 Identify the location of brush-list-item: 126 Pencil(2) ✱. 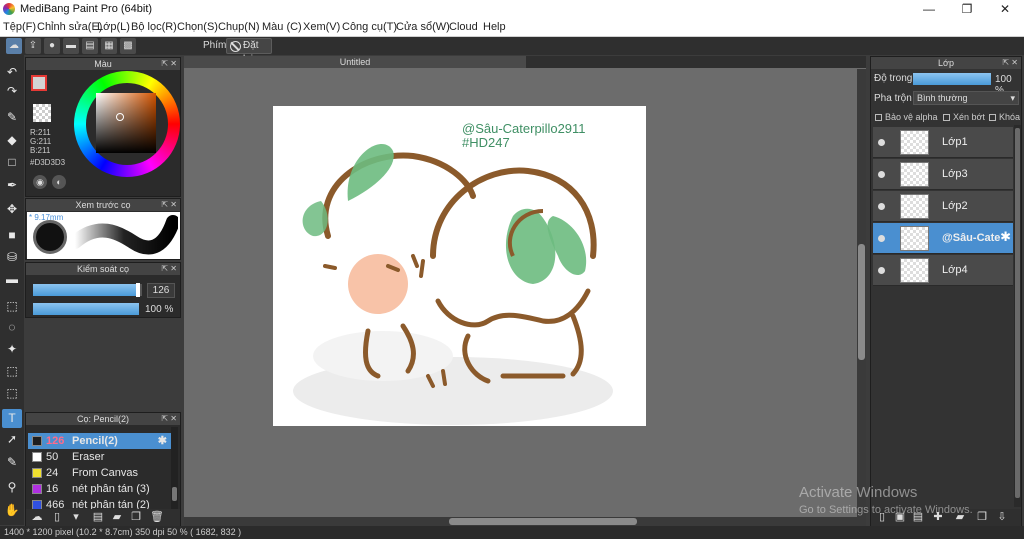
(99, 441).